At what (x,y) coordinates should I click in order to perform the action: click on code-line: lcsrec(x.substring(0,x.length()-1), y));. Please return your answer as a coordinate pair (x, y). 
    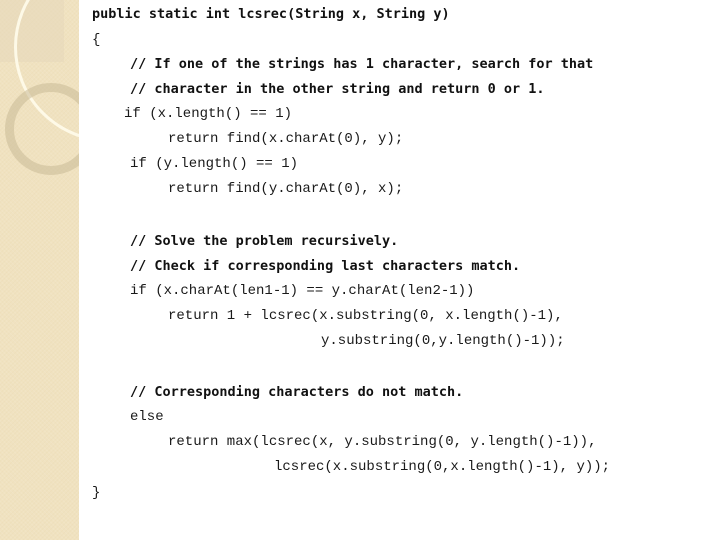
    Looking at the image, I should click on (442, 467).